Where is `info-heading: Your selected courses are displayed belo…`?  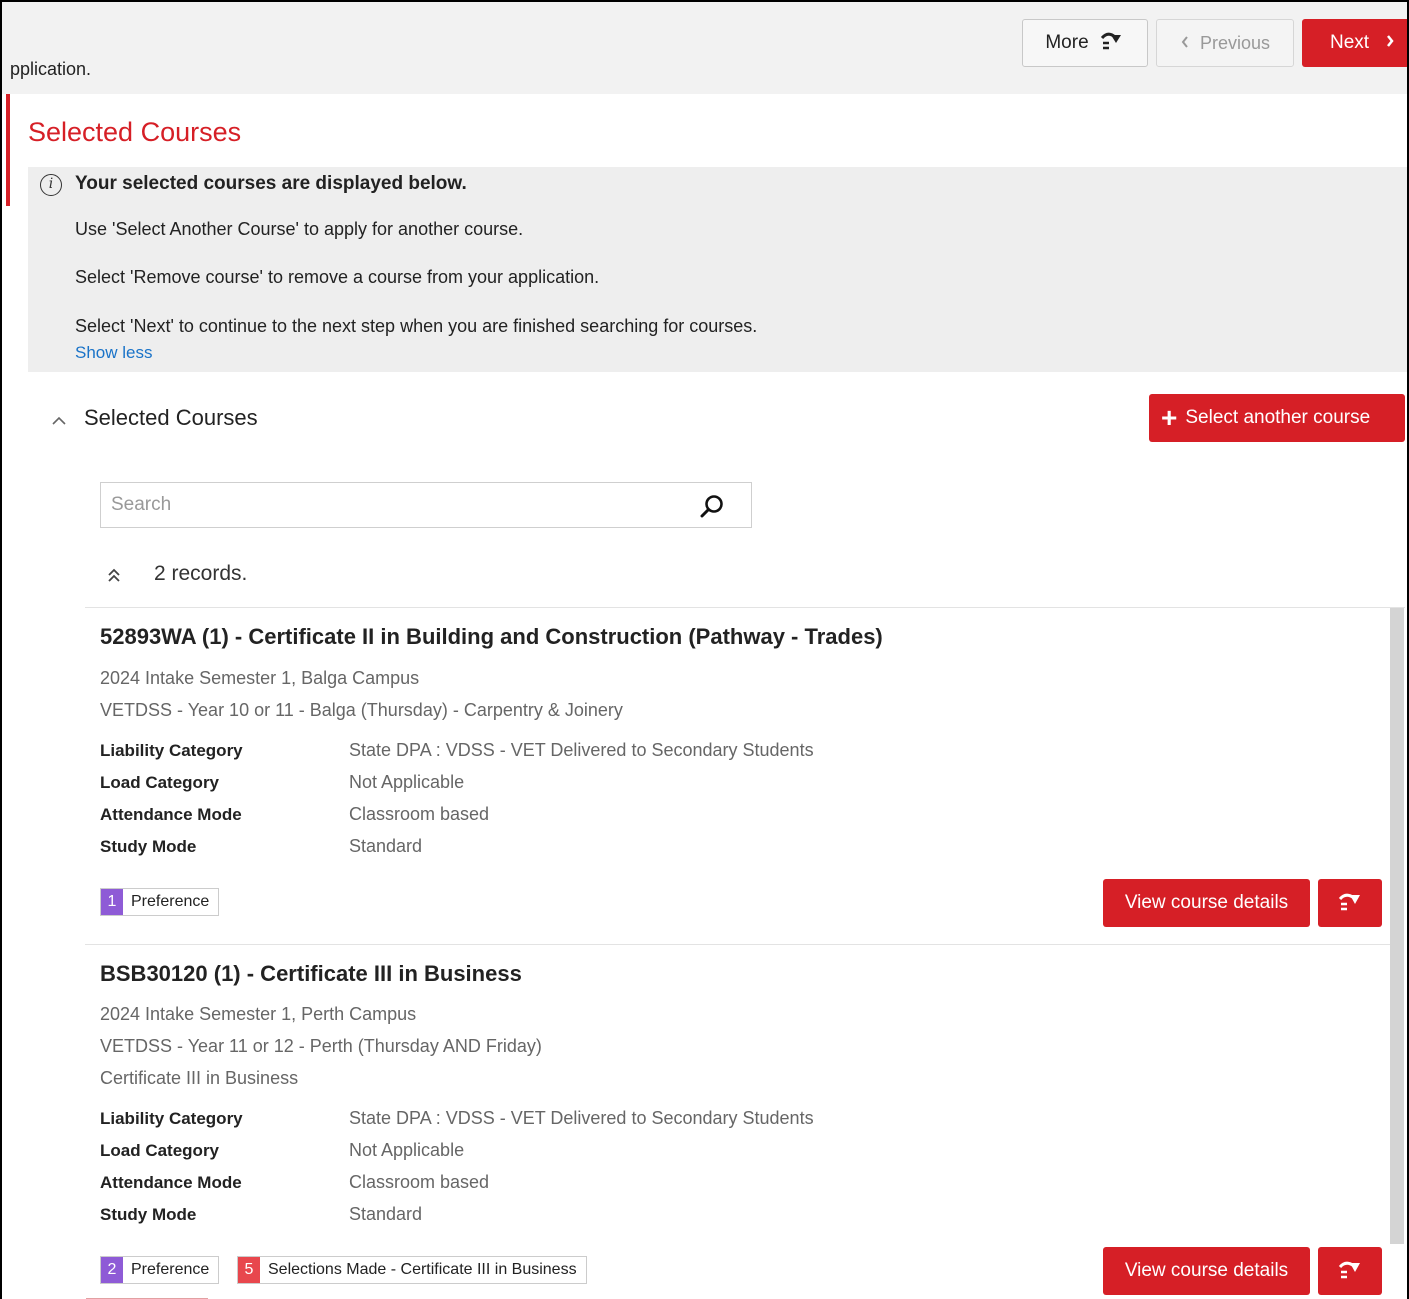 info-heading: Your selected courses are displayed belo… is located at coordinates (271, 183).